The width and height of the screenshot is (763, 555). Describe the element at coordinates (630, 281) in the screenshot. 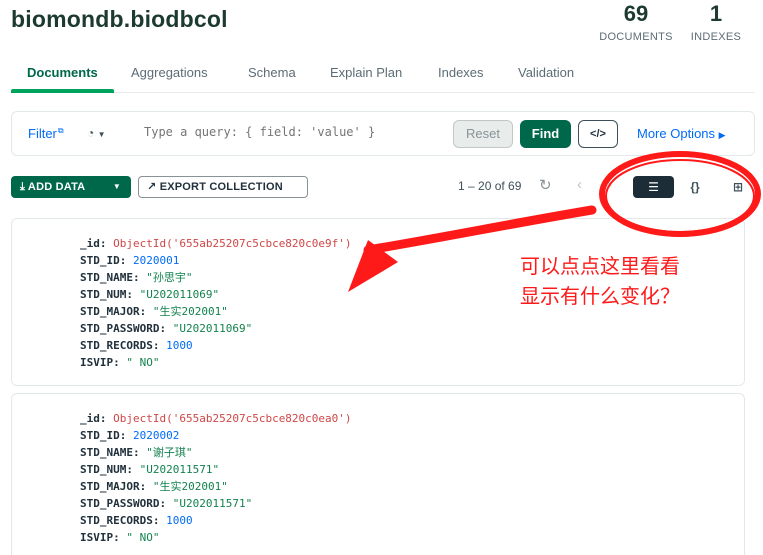

I see `annotation-note: 可以点点这里看看 显示有什么变化？` at that location.